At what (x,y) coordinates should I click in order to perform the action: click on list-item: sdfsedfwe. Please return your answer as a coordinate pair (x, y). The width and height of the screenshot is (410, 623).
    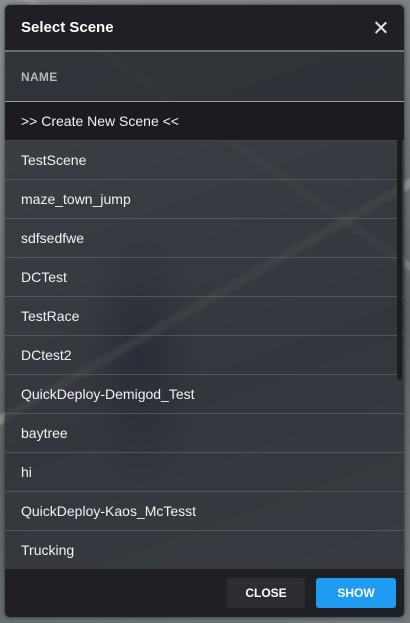
    Looking at the image, I should click on (204, 238).